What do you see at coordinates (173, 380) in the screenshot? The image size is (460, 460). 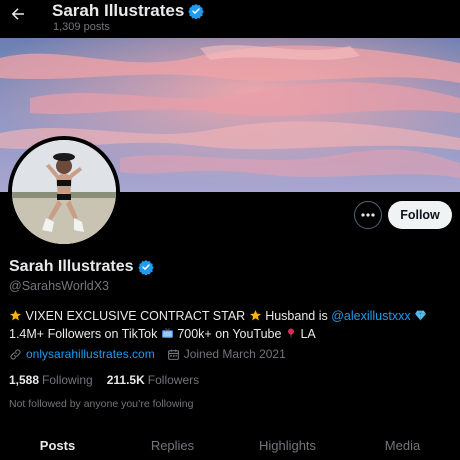 I see `followers-label: Followers` at bounding box center [173, 380].